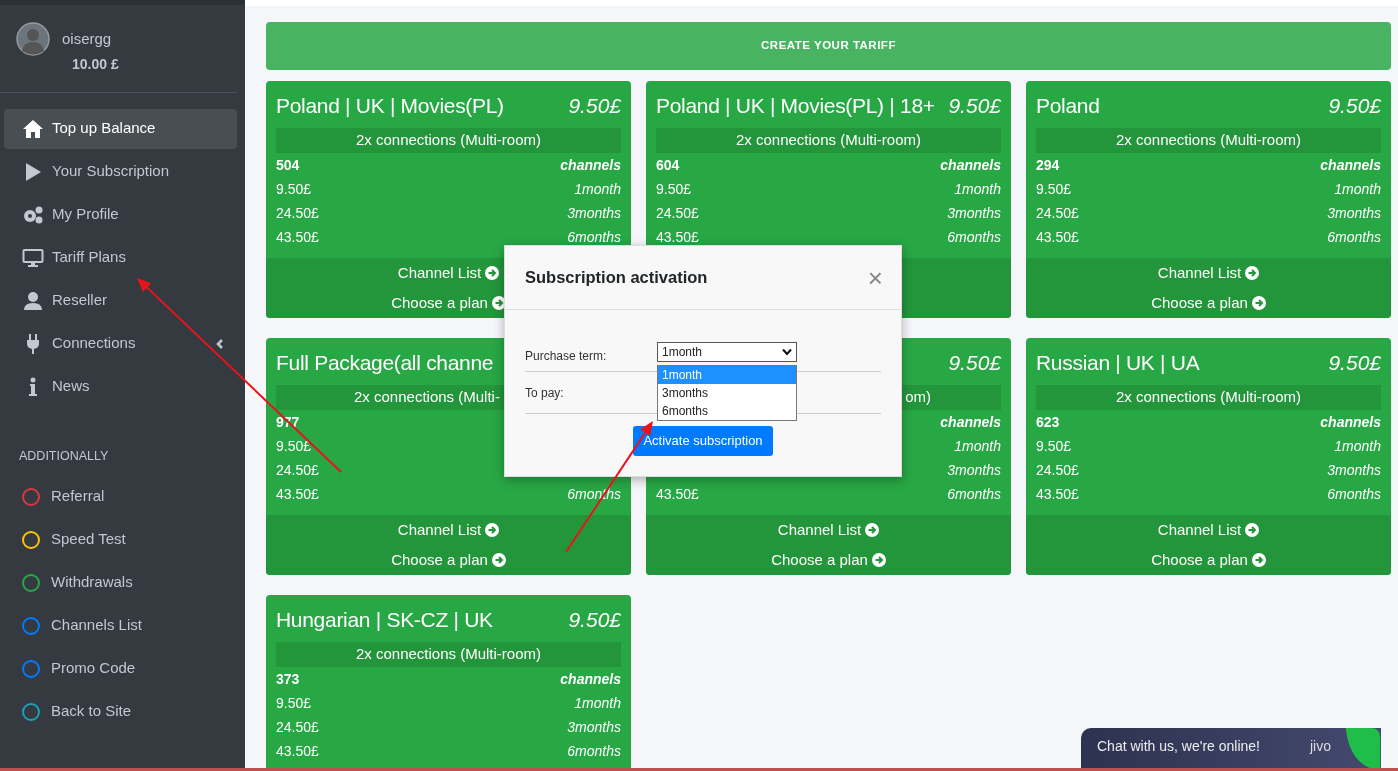 The height and width of the screenshot is (771, 1398). I want to click on chat-widget: Chat with us, we're online! jivo, so click(1231, 749).